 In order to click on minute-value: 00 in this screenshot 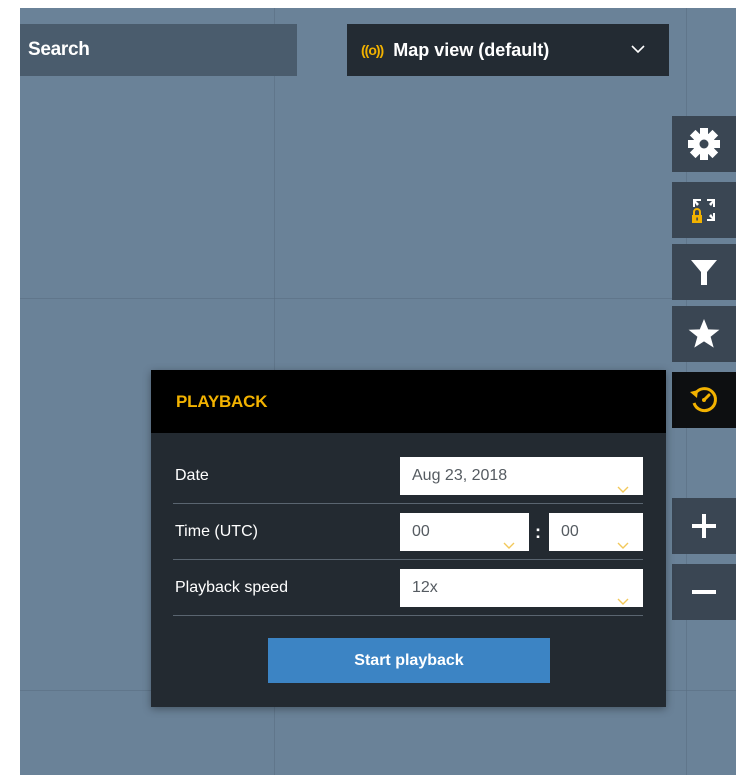, I will do `click(570, 531)`.